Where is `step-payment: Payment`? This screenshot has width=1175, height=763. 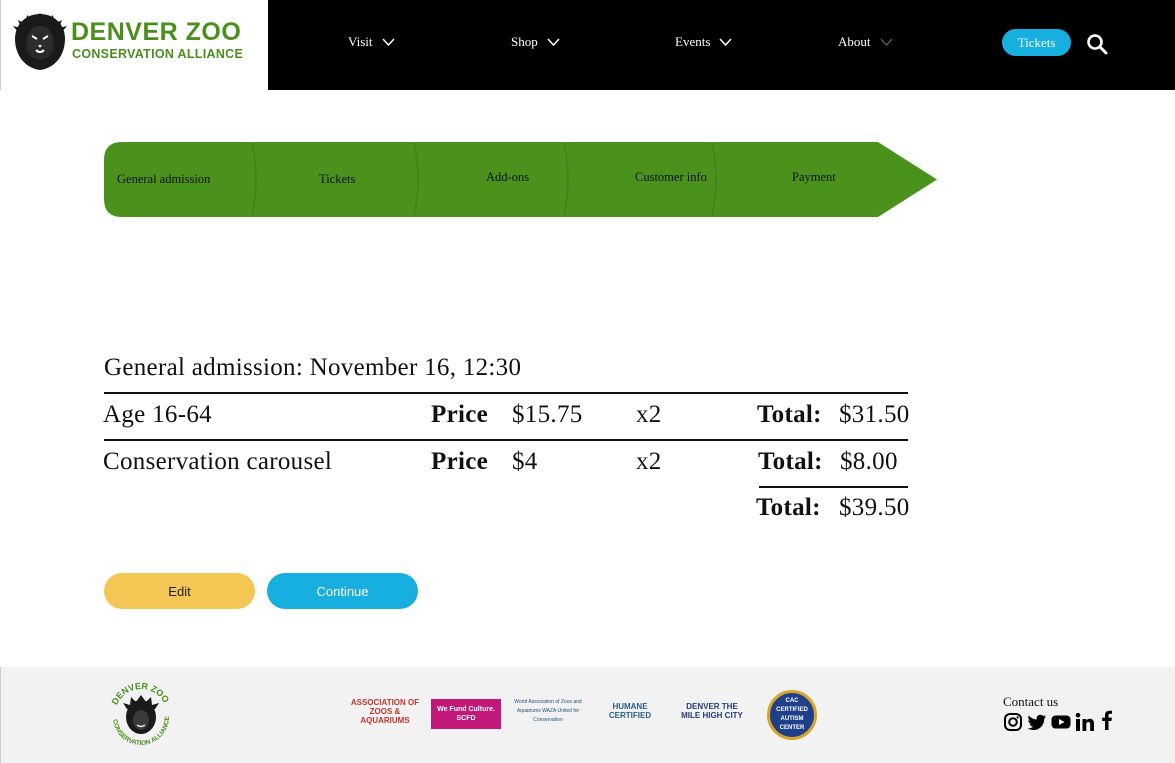 step-payment: Payment is located at coordinates (814, 177).